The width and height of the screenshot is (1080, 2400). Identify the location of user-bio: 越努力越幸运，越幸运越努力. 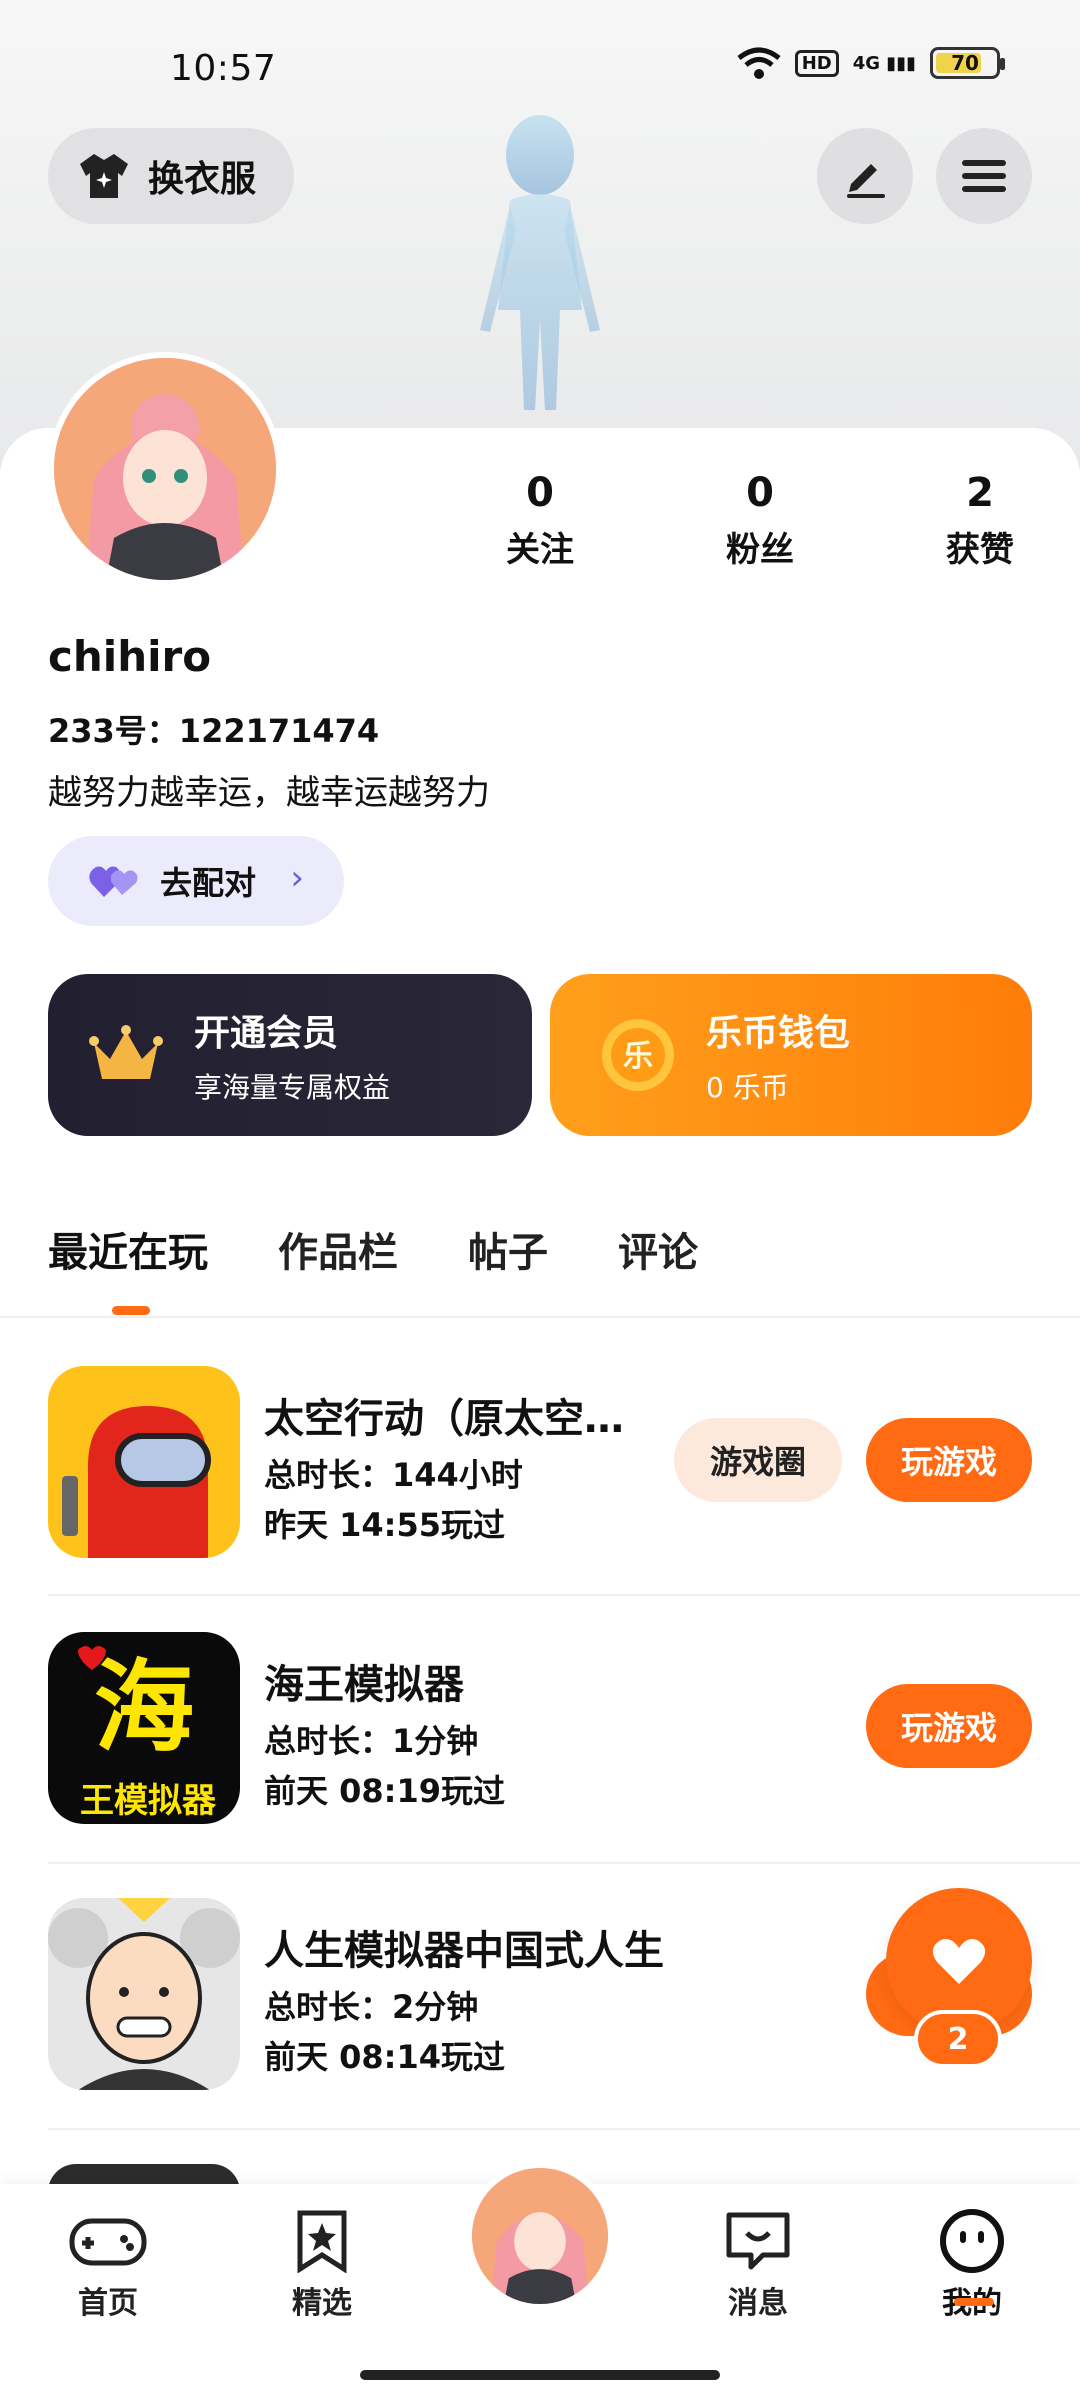
(269, 793).